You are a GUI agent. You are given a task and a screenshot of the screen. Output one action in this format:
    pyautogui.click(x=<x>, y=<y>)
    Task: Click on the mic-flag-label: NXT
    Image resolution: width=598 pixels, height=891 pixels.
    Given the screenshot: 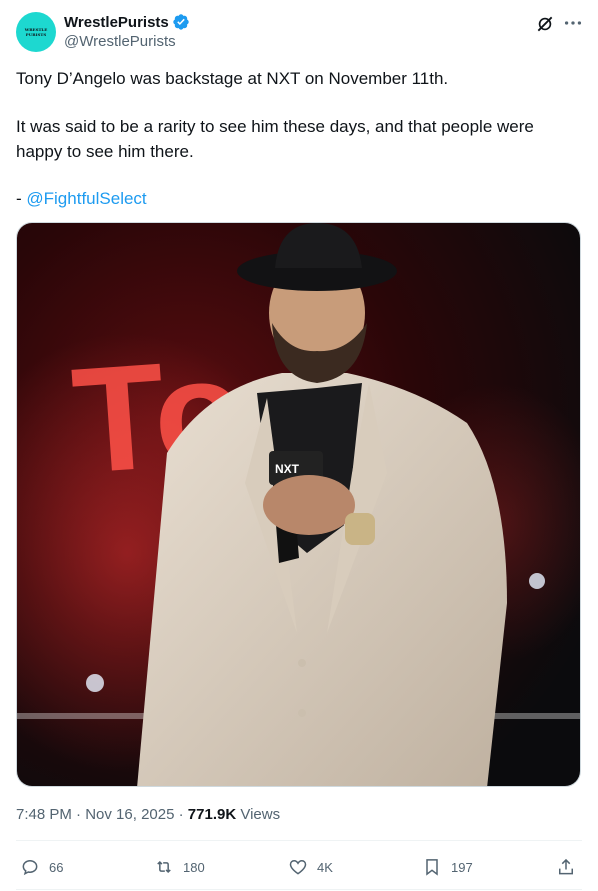 What is the action you would take?
    pyautogui.click(x=287, y=469)
    